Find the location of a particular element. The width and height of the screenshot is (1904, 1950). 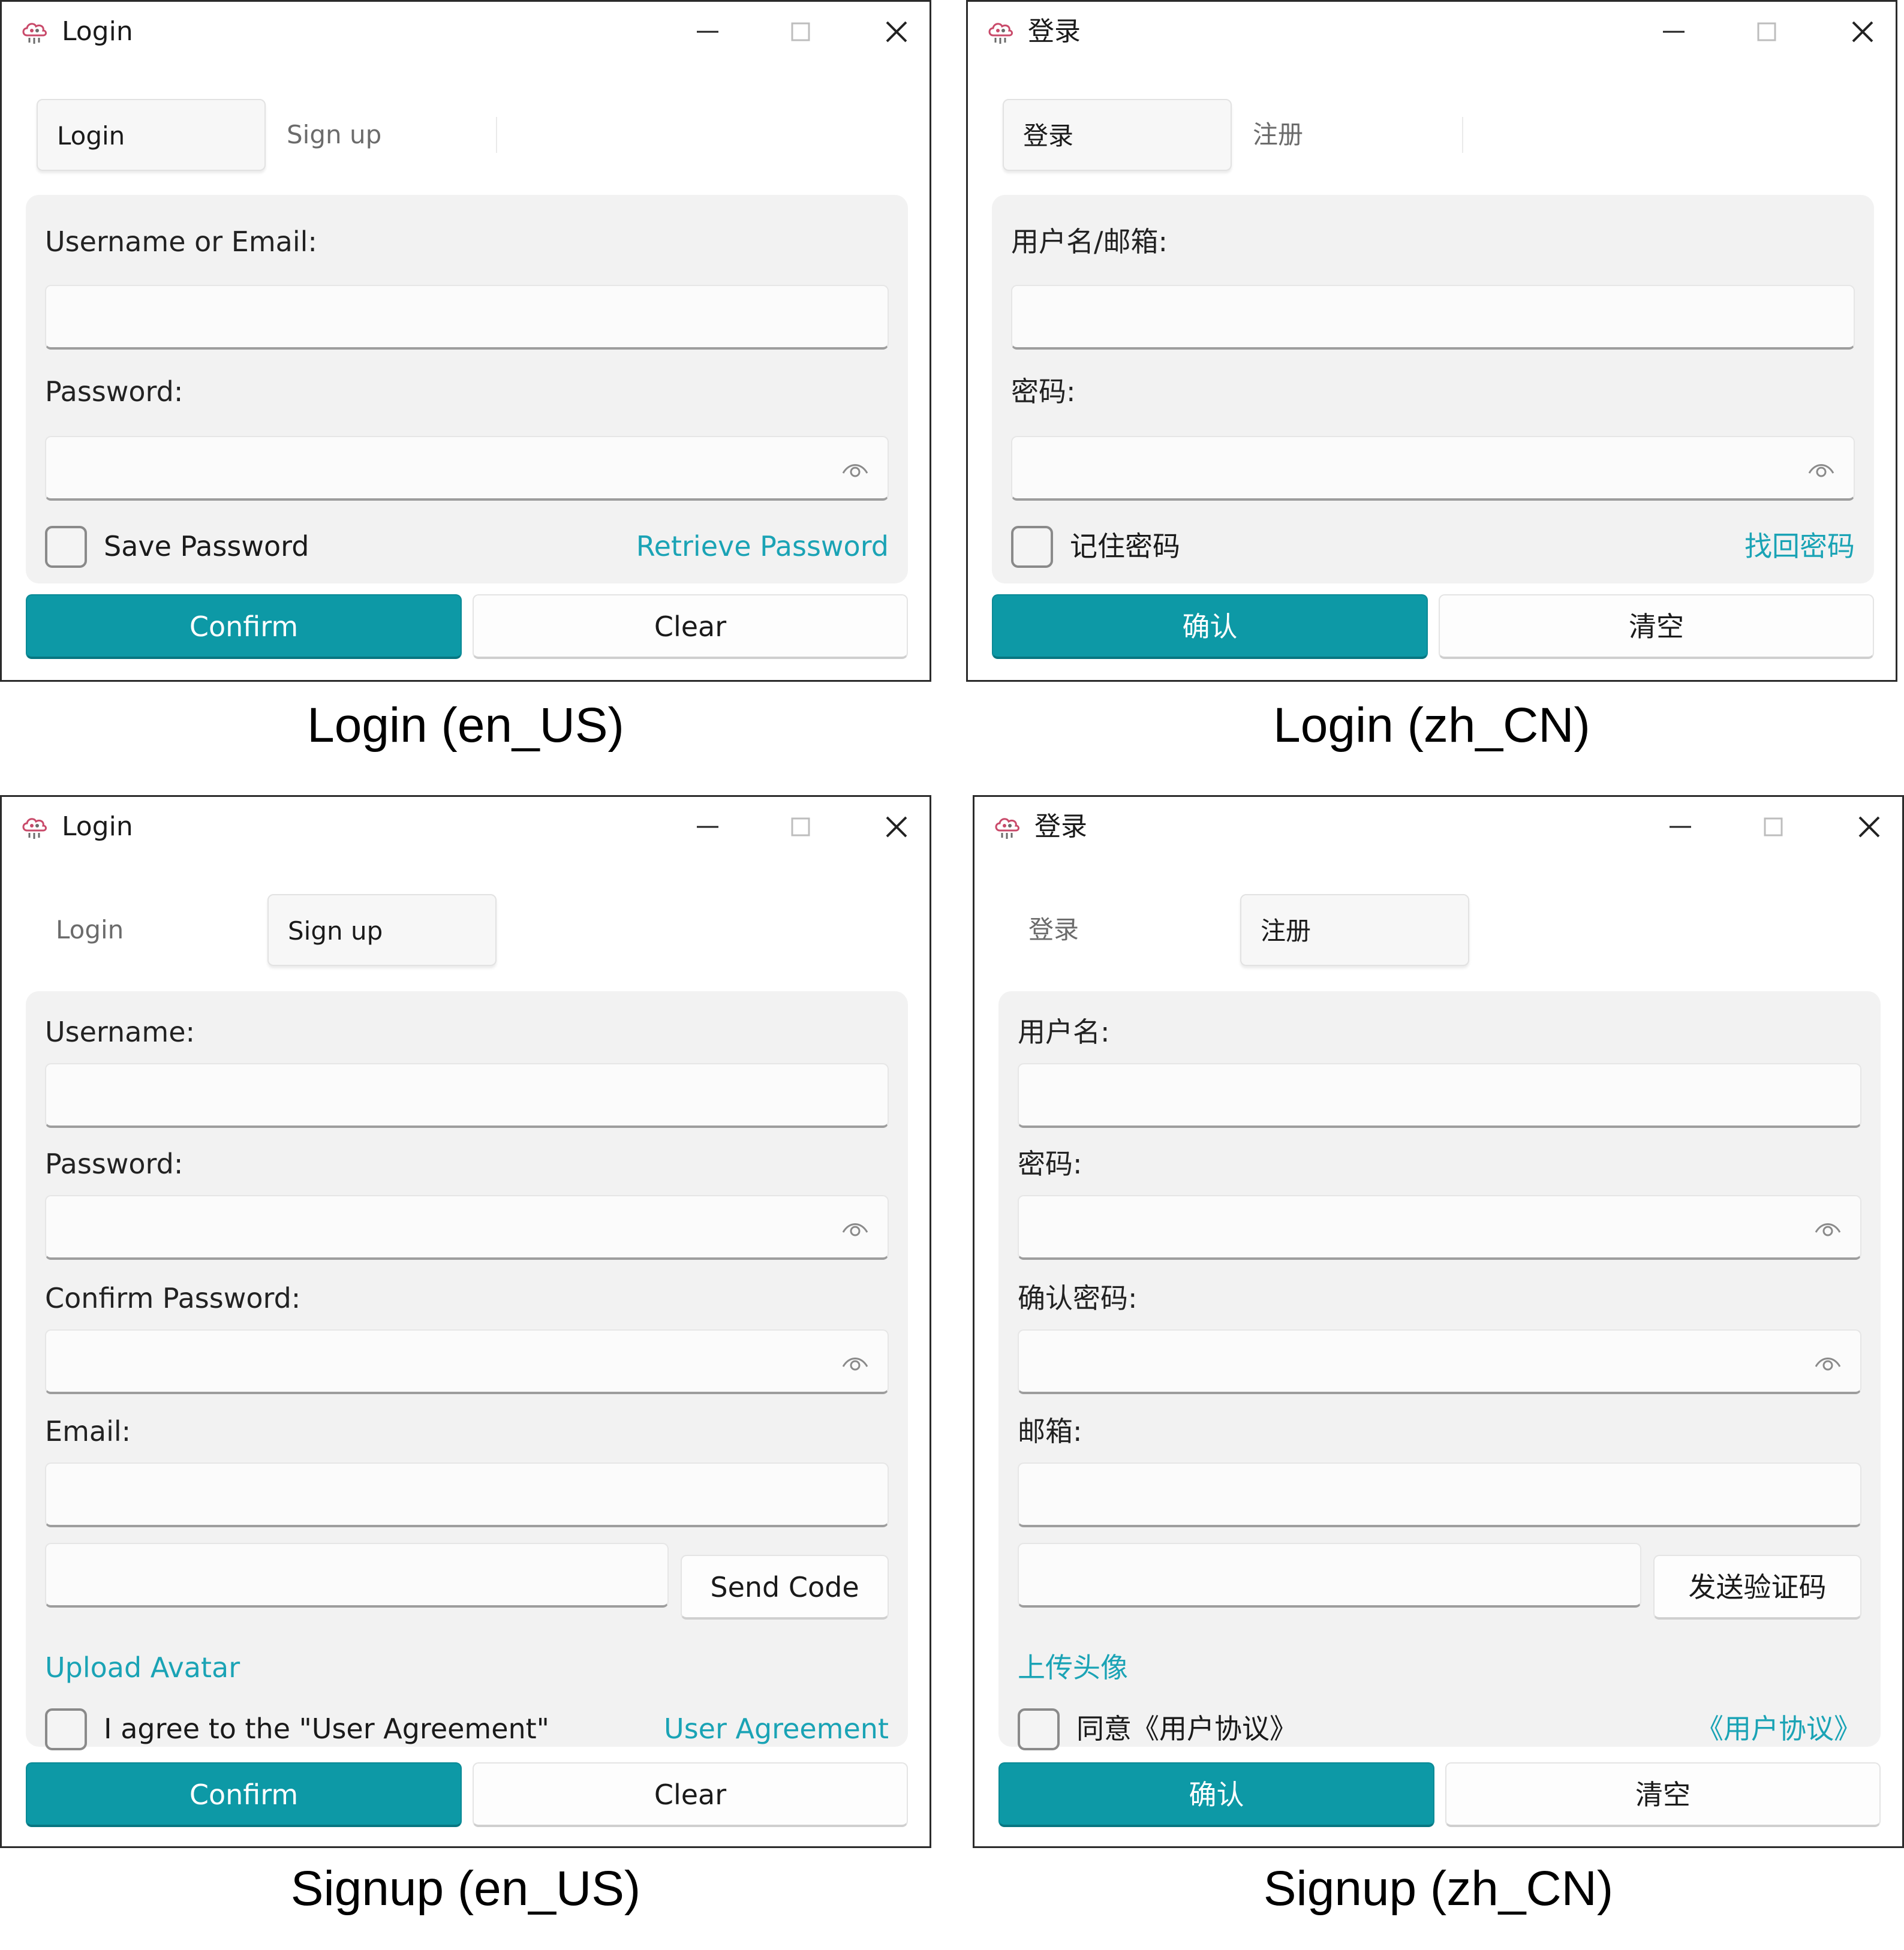

user-agreement-link: 《用户协议》 is located at coordinates (1779, 1729).